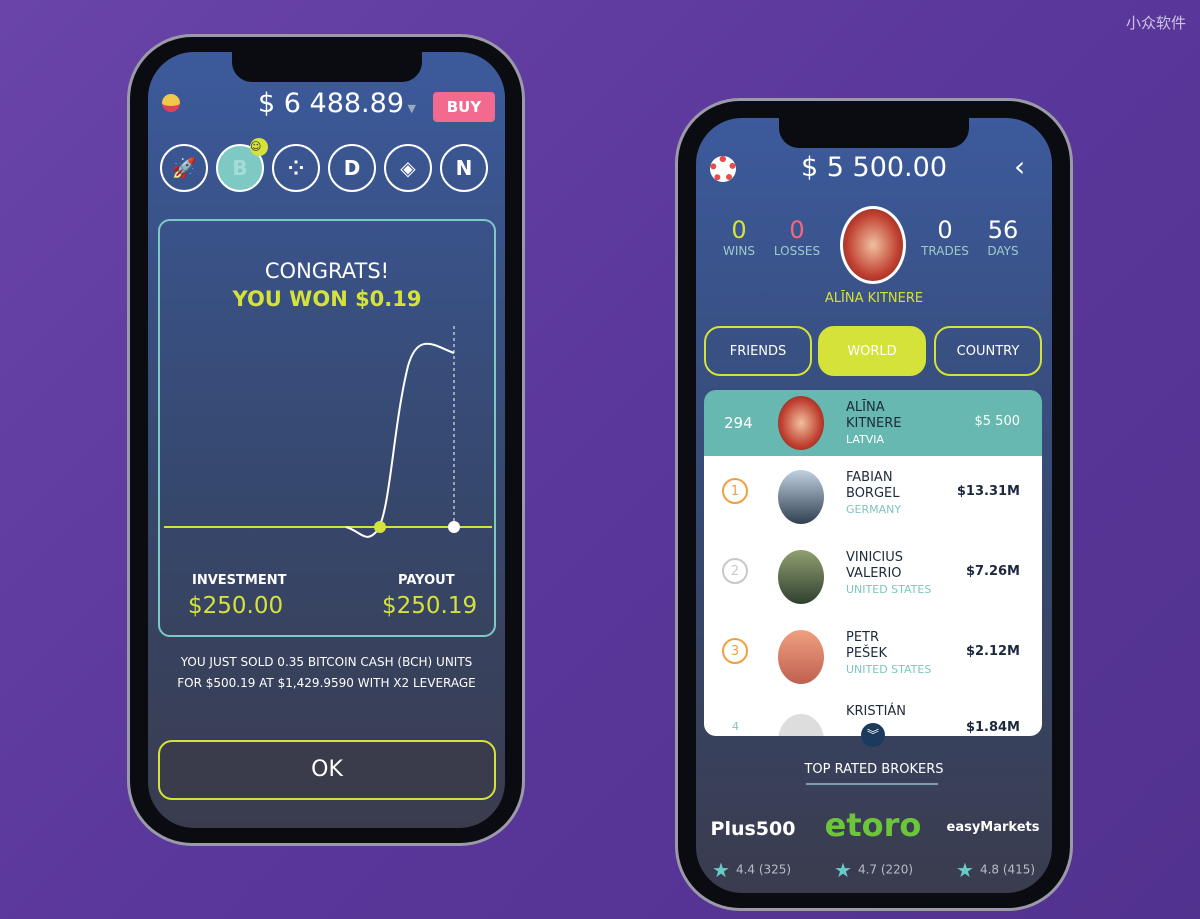 This screenshot has height=919, width=1200. I want to click on price-line, so click(400, 440).